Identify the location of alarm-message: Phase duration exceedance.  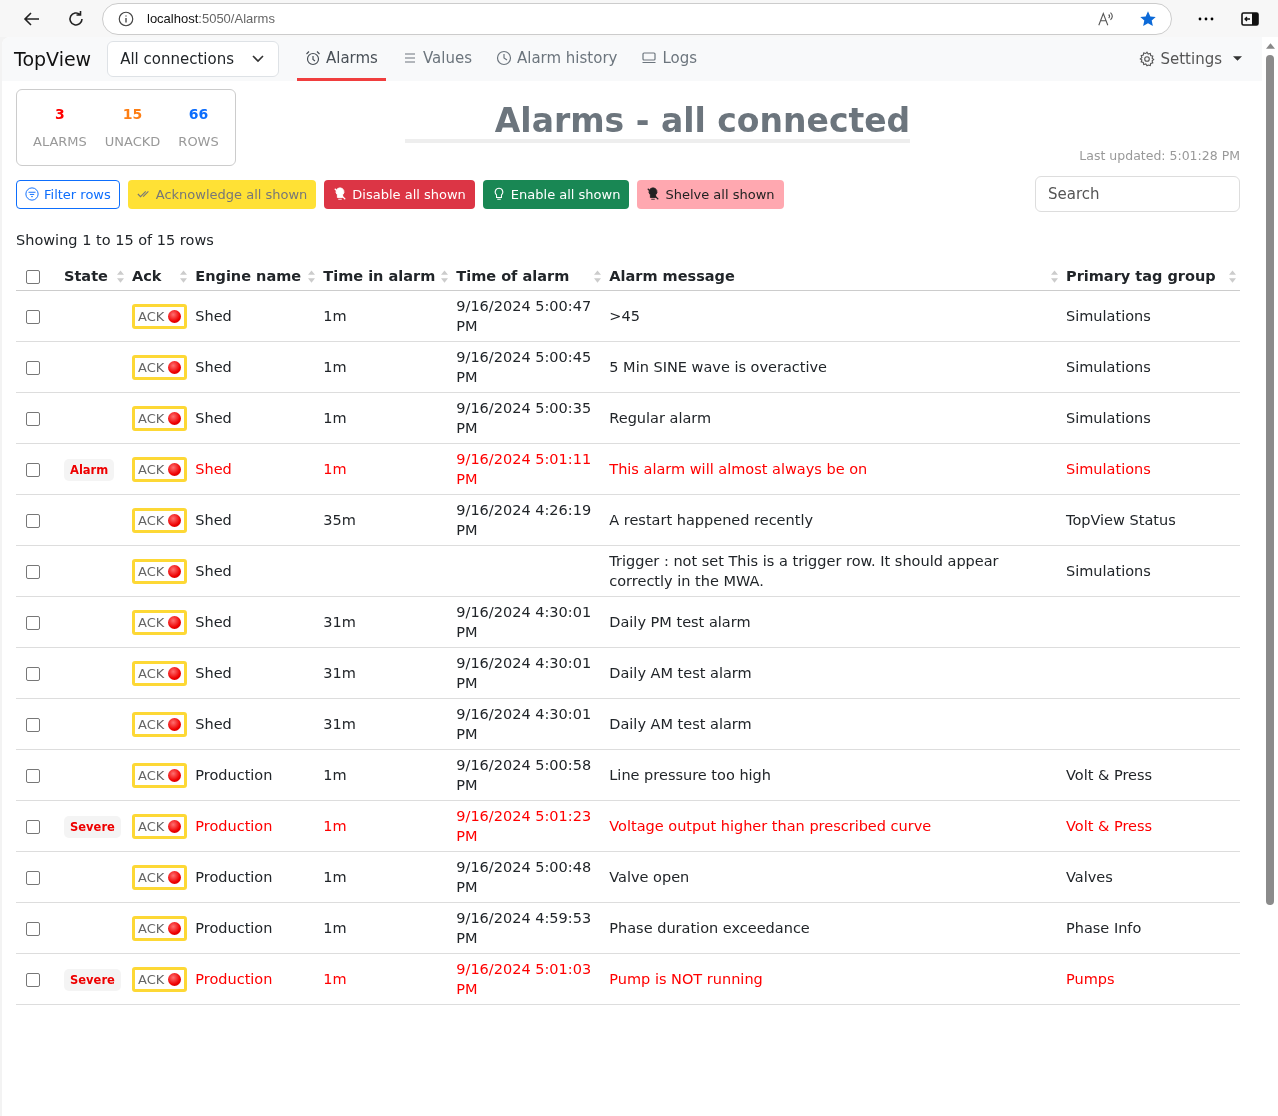
(709, 928).